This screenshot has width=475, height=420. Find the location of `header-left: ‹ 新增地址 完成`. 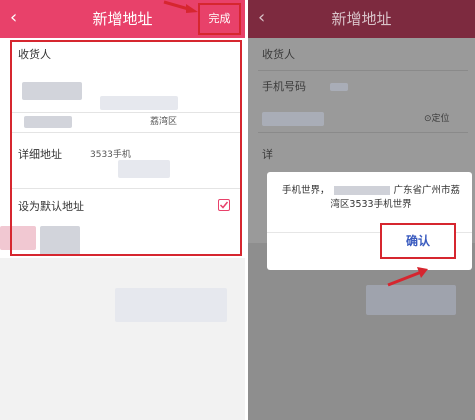

header-left: ‹ 新增地址 完成 is located at coordinates (122, 19).